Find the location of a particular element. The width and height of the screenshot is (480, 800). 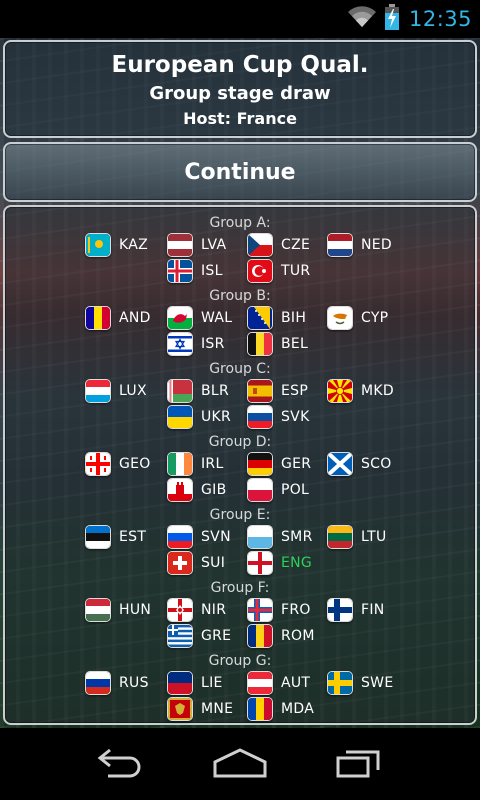

competition-title: European Cup Qual. is located at coordinates (240, 65).